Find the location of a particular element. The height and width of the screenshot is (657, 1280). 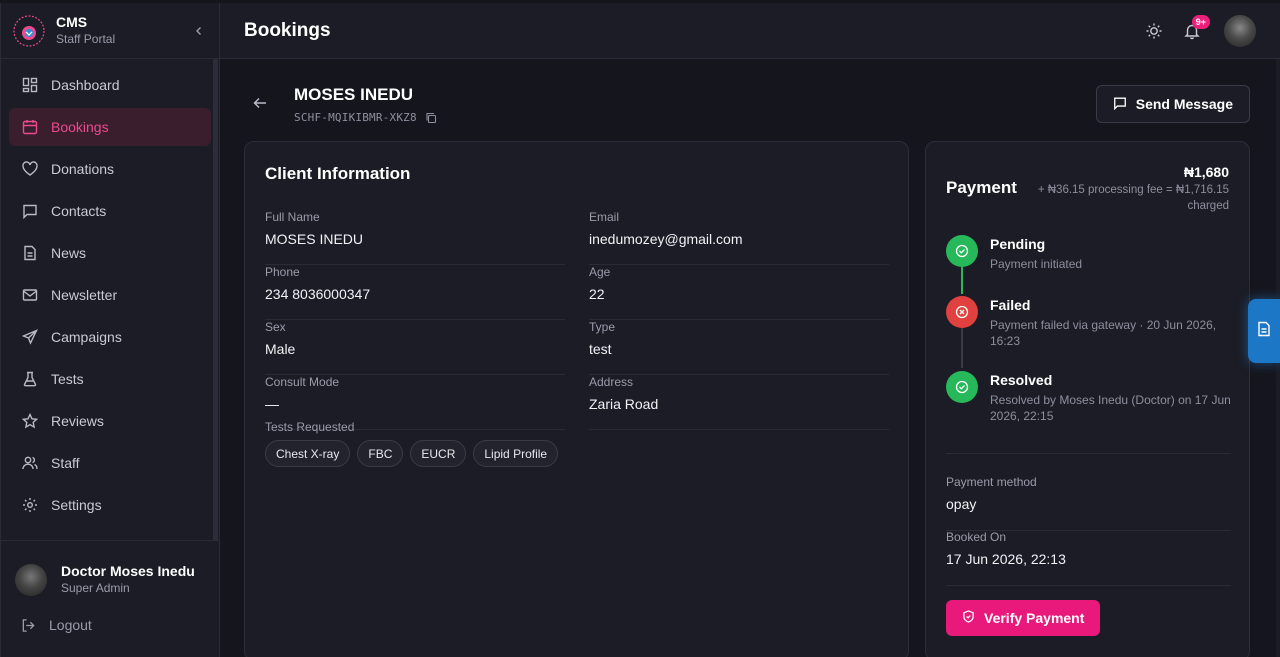

field-value: 17 Jun 2026, 22:13 is located at coordinates (1006, 559).